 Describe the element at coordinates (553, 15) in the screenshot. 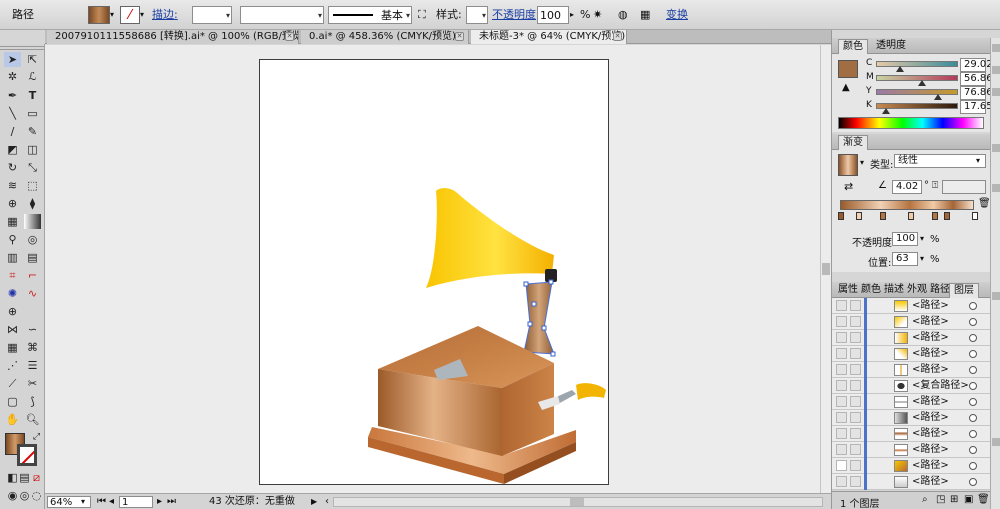

I see `opacity-input: 100` at that location.